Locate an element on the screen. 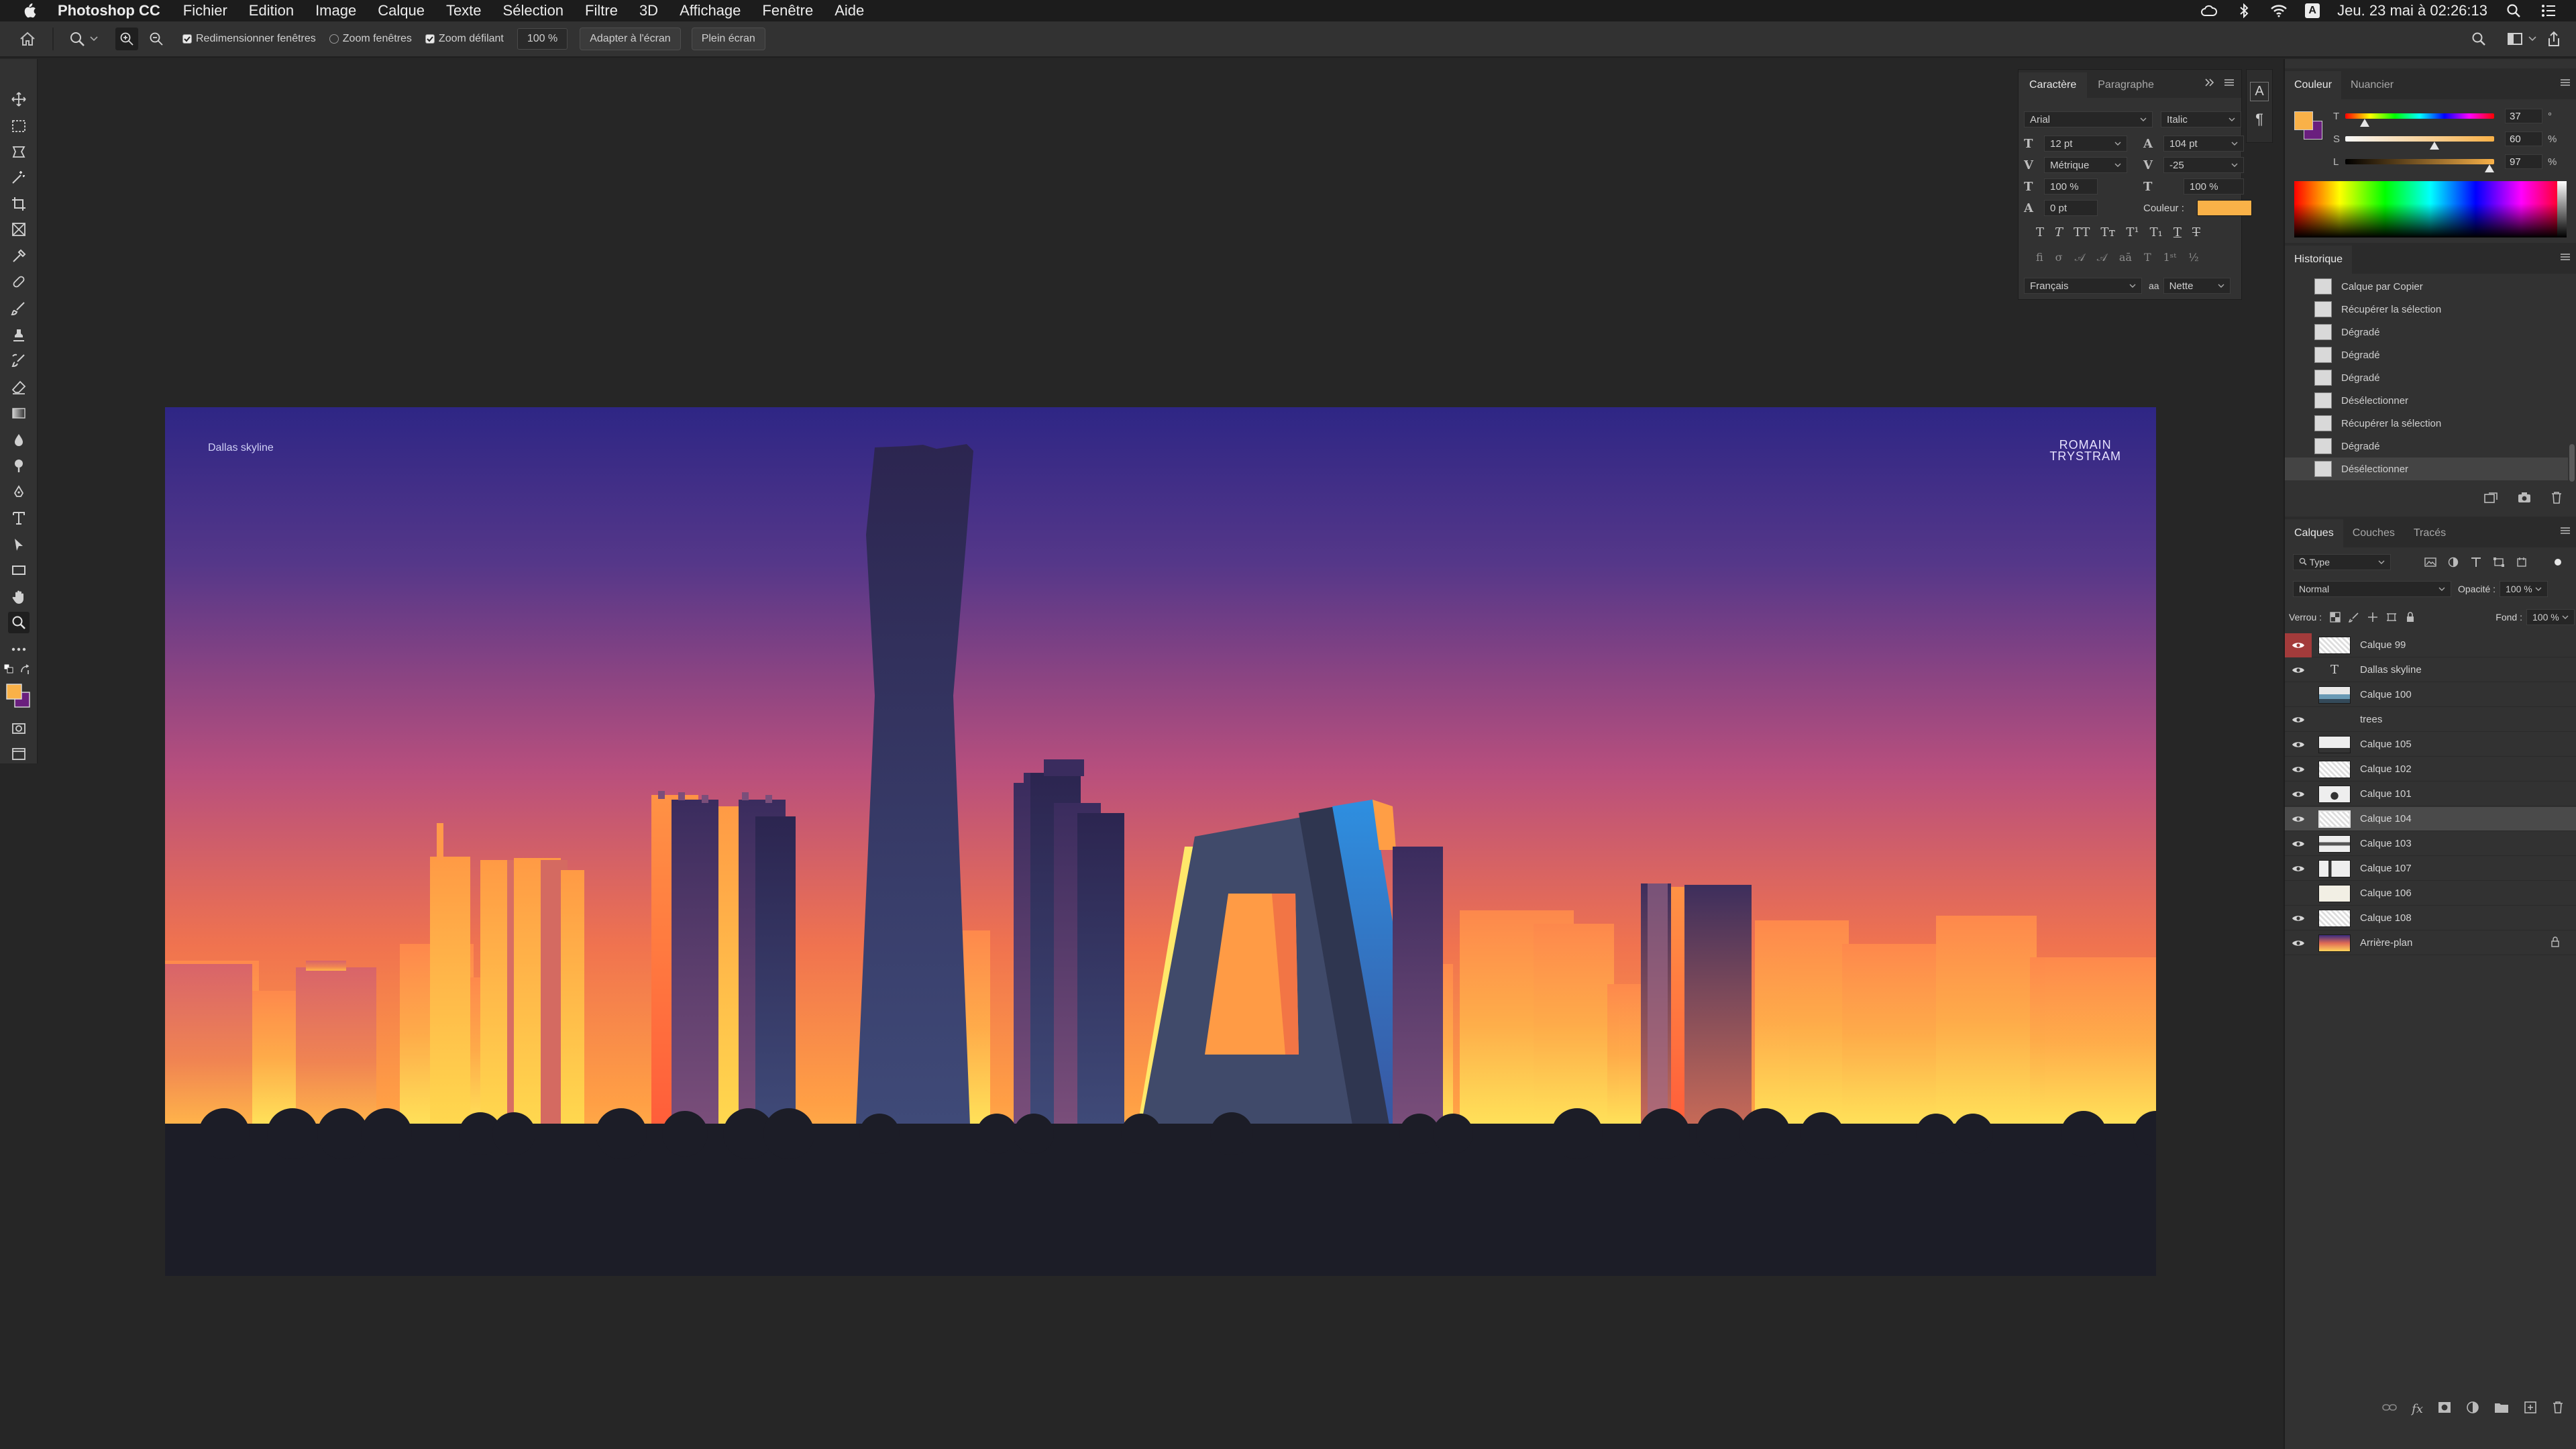  rectangle-tool-icon is located at coordinates (19, 570).